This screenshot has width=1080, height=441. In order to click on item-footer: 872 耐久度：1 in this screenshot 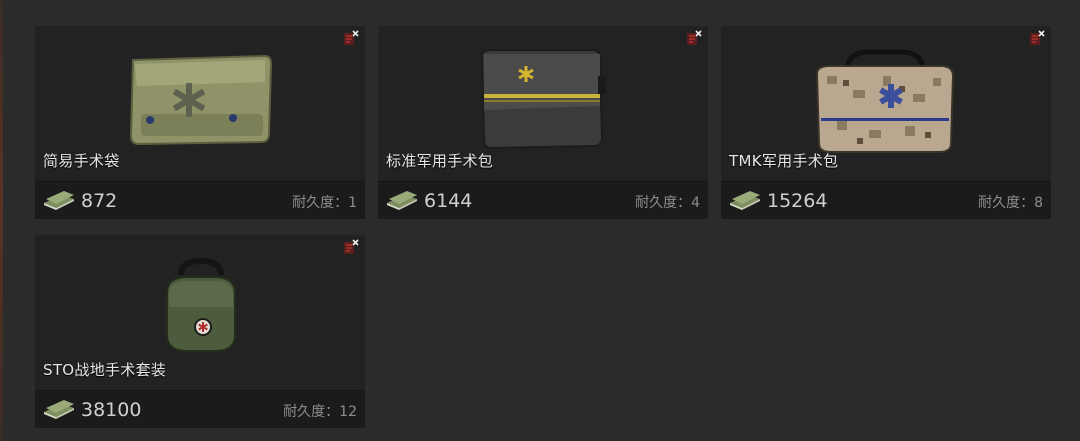, I will do `click(200, 200)`.